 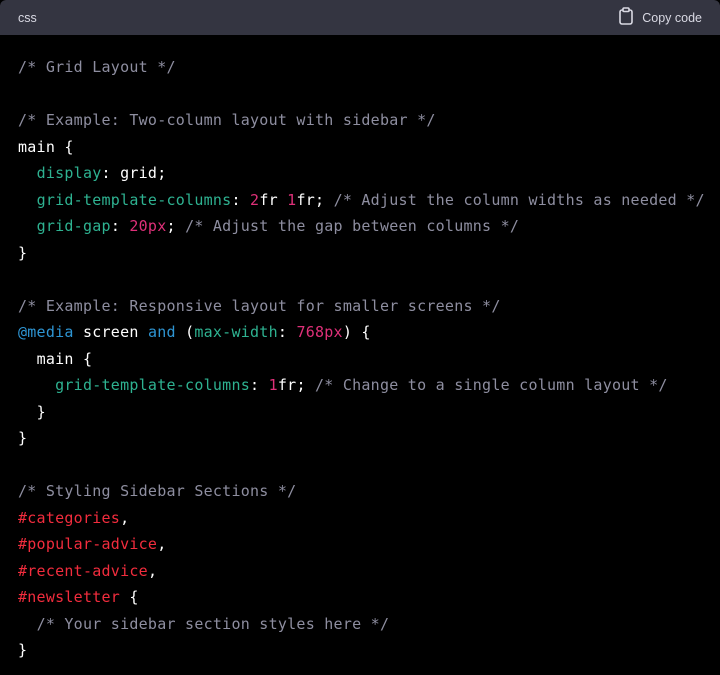 I want to click on number: 1, so click(x=273, y=385).